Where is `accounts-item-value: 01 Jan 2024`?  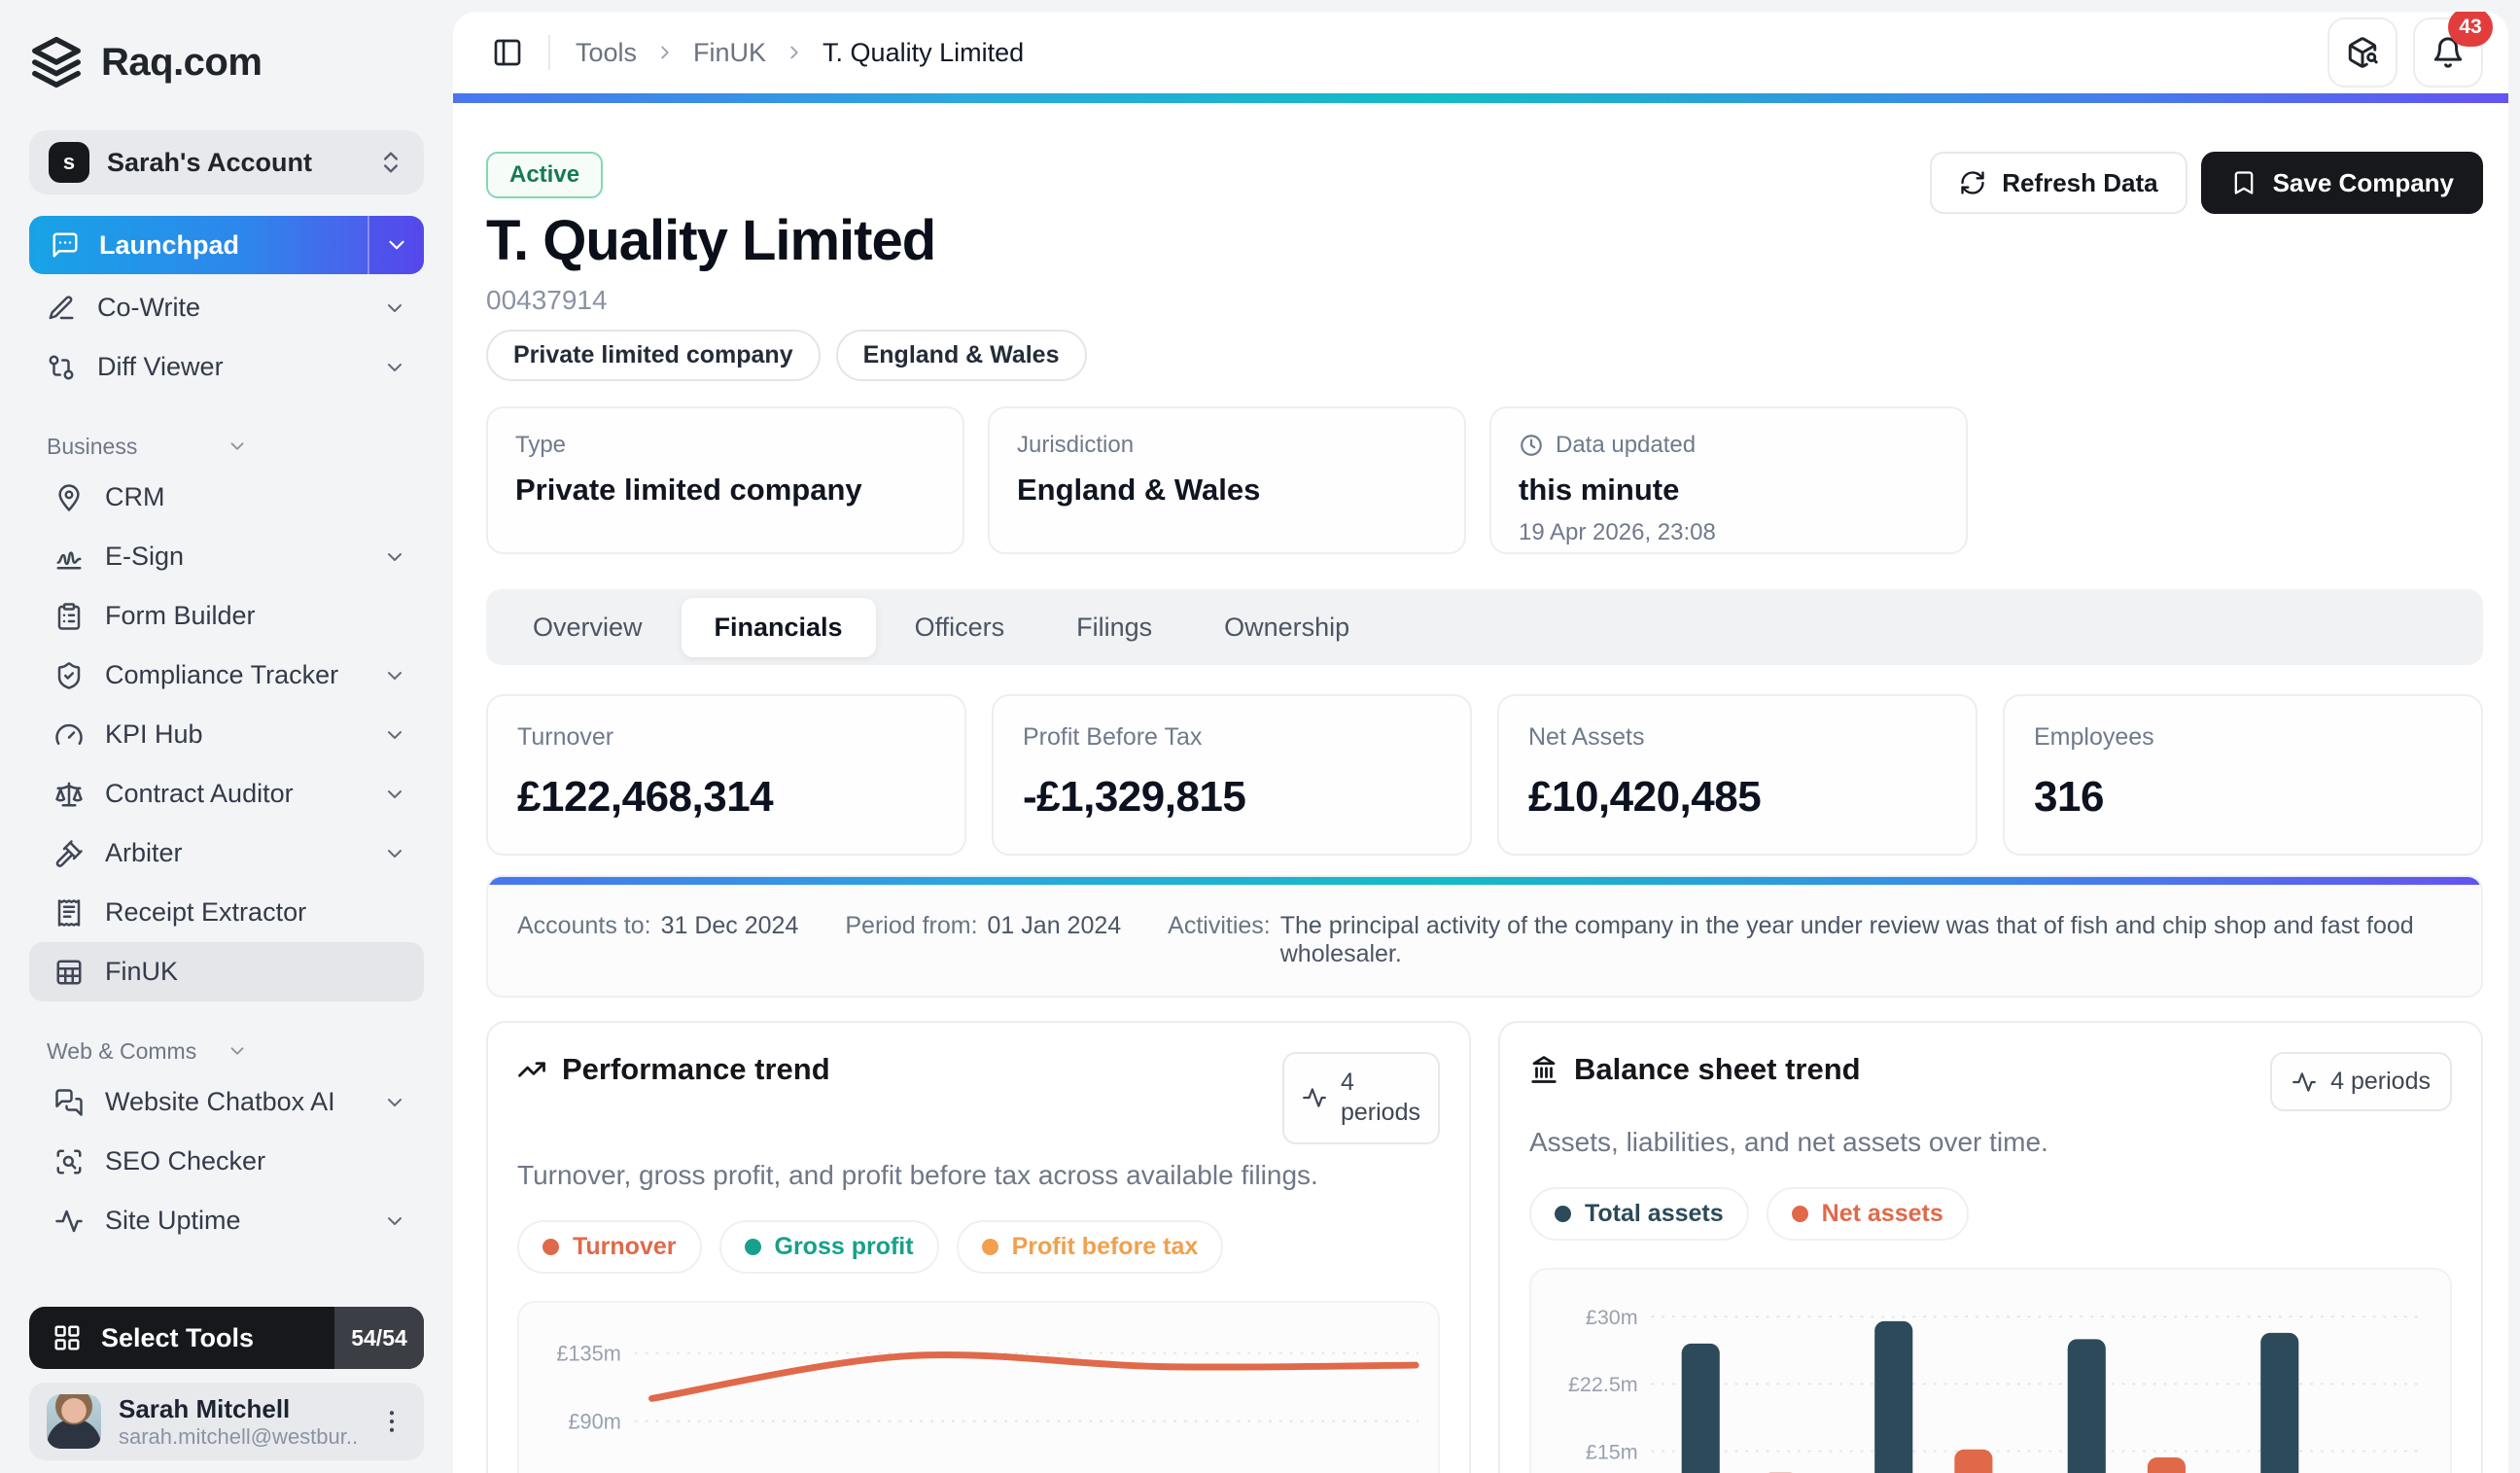
accounts-item-value: 01 Jan 2024 is located at coordinates (1054, 925).